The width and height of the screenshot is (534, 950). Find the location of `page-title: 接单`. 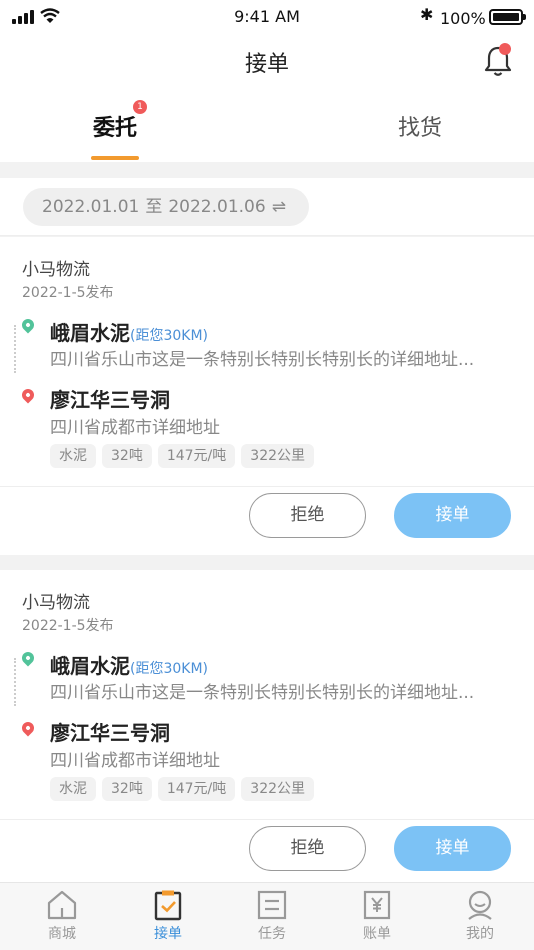

page-title: 接单 is located at coordinates (266, 64).